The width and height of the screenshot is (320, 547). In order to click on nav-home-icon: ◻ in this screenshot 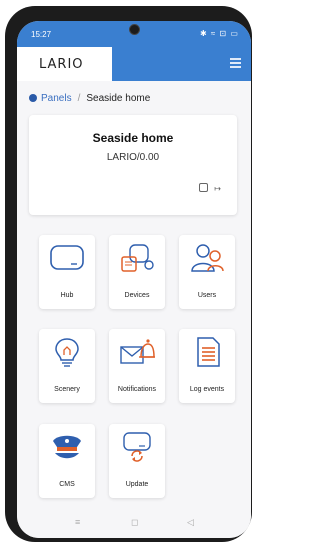, I will do `click(134, 522)`.